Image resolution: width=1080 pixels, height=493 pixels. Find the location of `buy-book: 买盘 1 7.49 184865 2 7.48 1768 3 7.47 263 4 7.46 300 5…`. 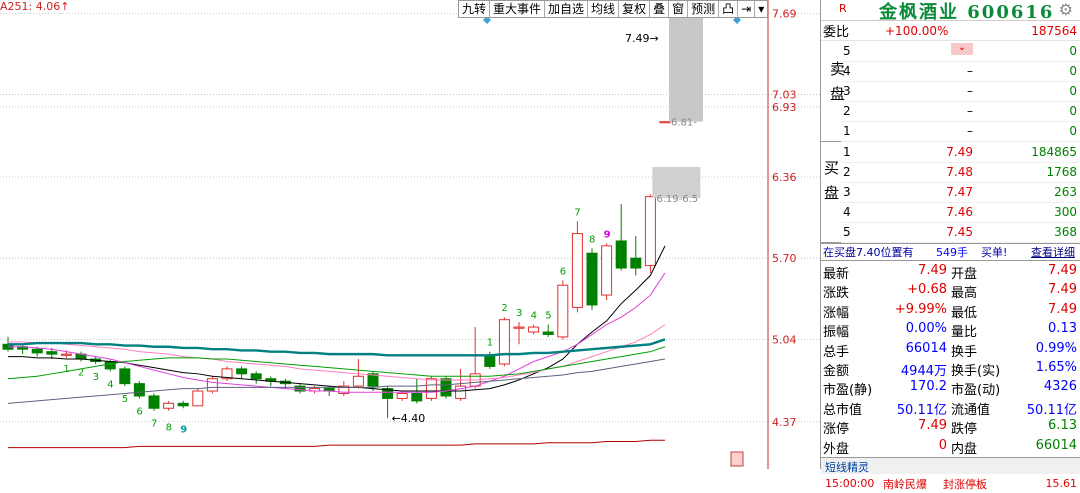

buy-book: 买盘 1 7.49 184865 2 7.48 1768 3 7.47 263 4 7.46 300 5… is located at coordinates (950, 192).